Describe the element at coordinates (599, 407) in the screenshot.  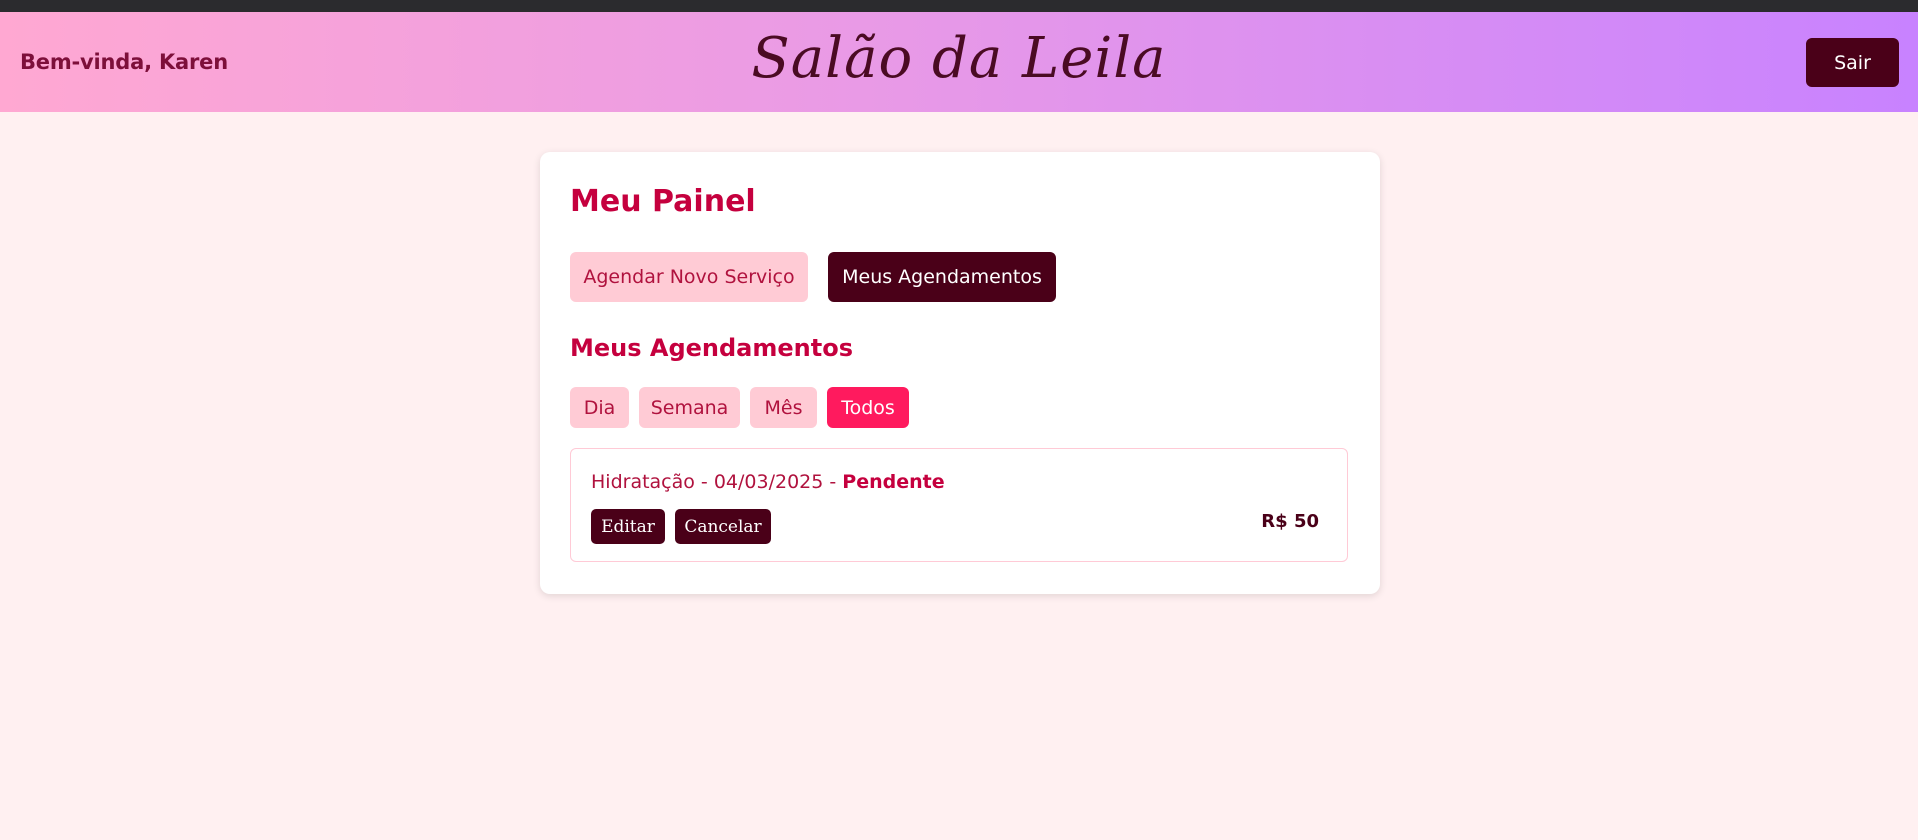
I see `filter-day-button: Dia` at that location.